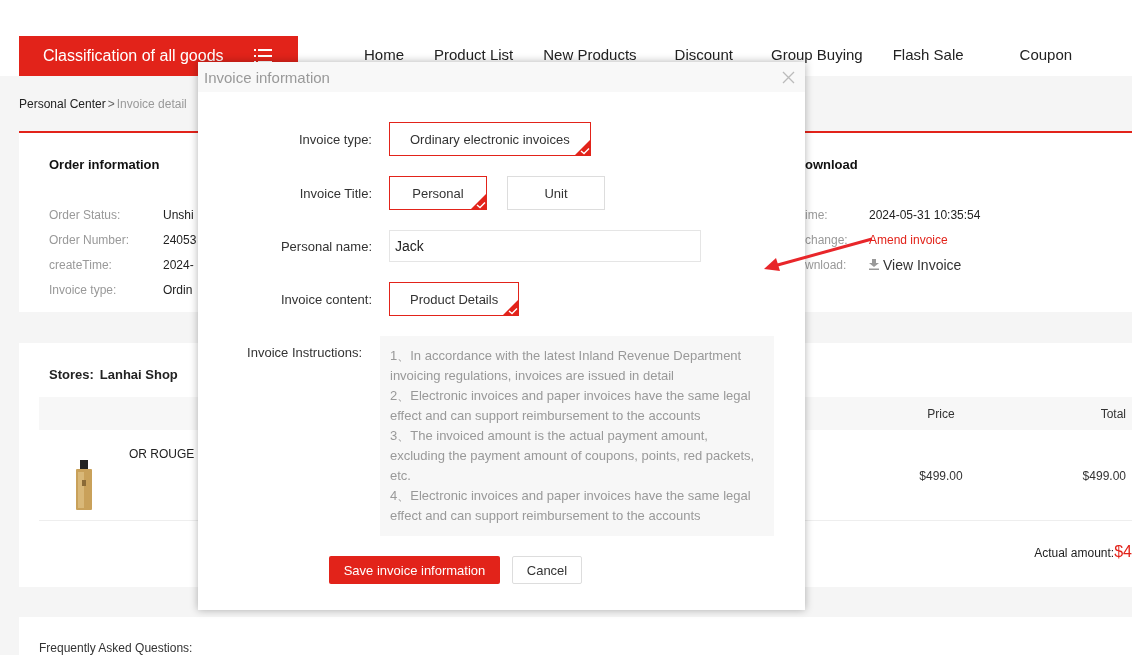  I want to click on instruction-text: 2、Electronic invoices and paper invoices have the same legal effect and can support reimbursement to the accounts, so click(571, 406).